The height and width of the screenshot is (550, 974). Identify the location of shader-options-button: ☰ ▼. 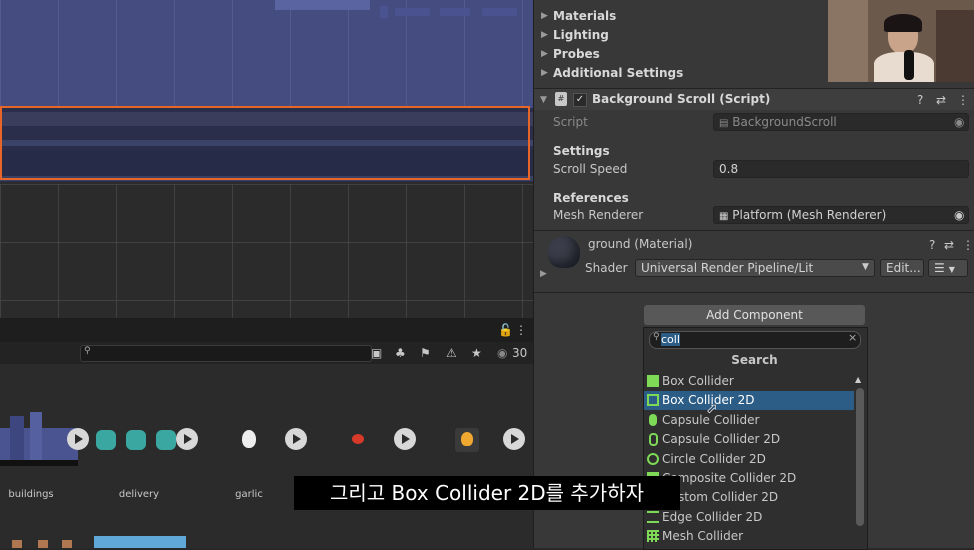
(948, 268).